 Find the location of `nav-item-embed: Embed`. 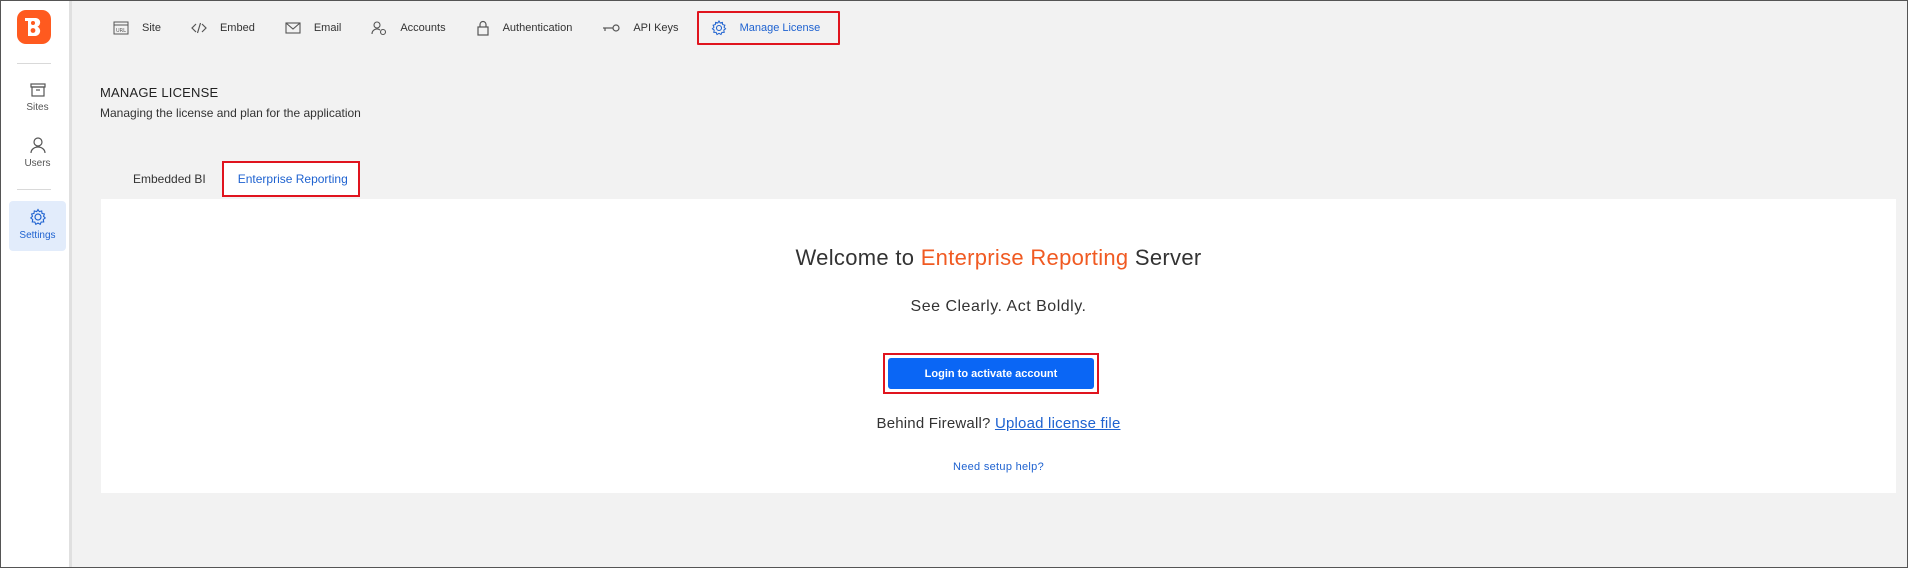

nav-item-embed: Embed is located at coordinates (223, 28).